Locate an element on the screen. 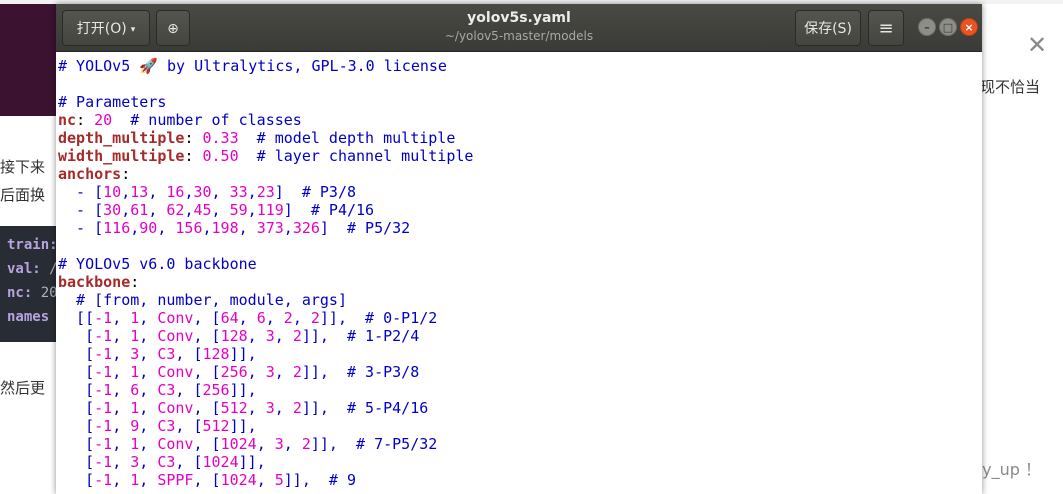 The height and width of the screenshot is (494, 1063). hamburger-menu-icon: ≡ is located at coordinates (886, 28).